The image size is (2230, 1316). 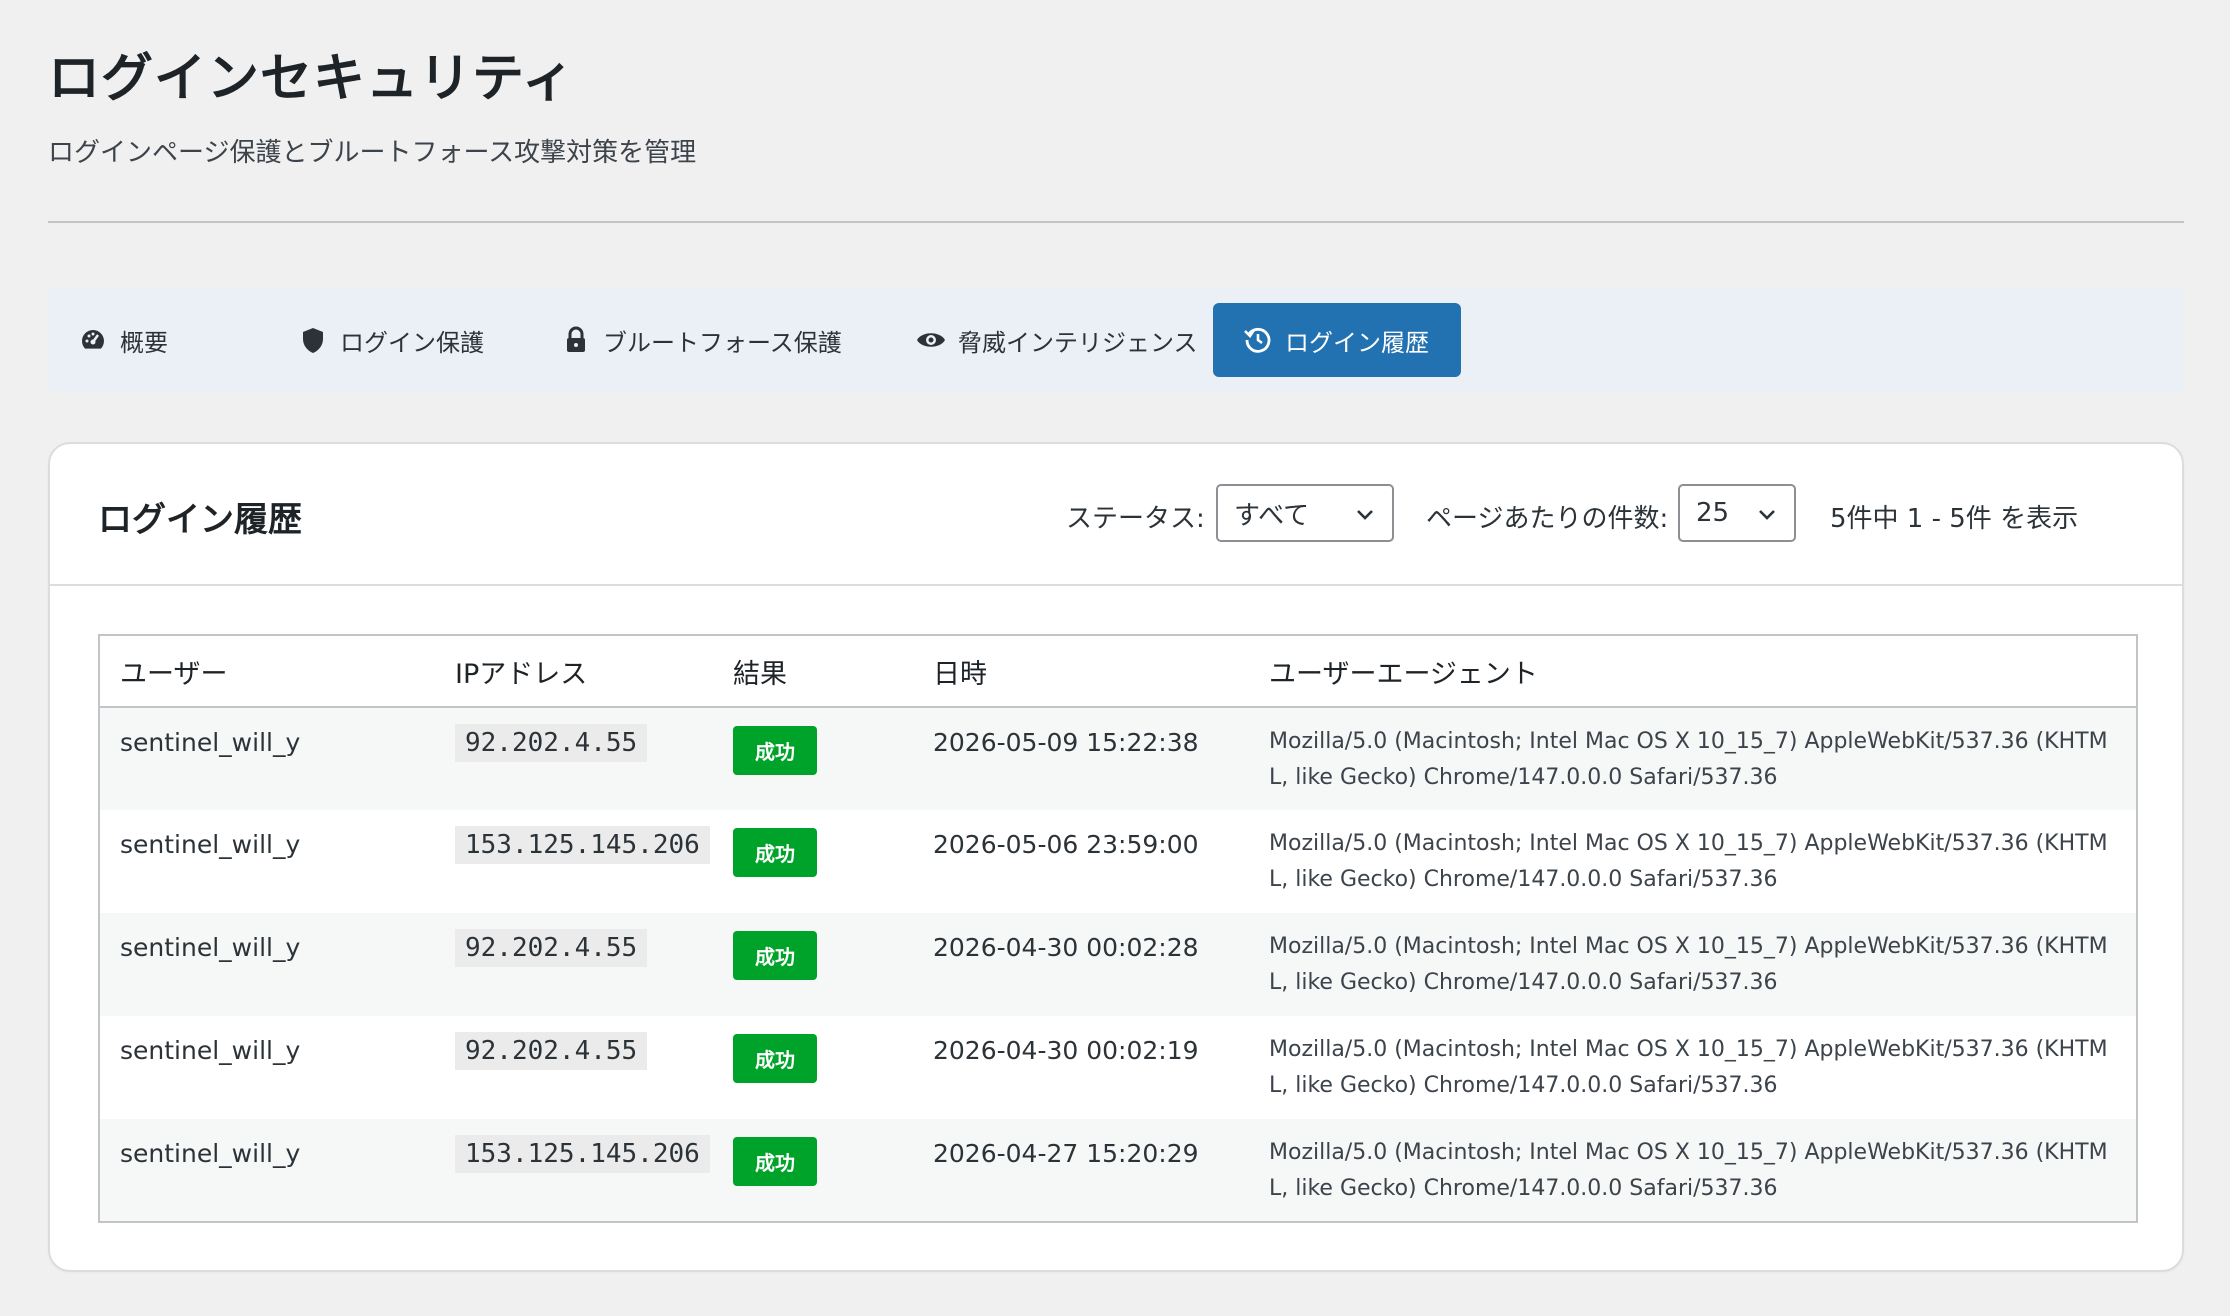 I want to click on shield-icon, so click(x=313, y=340).